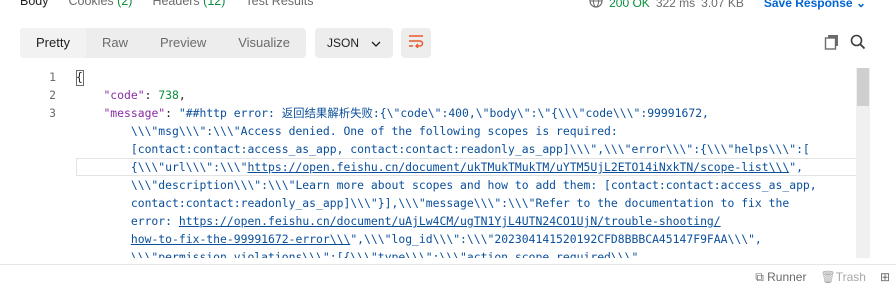  Describe the element at coordinates (264, 43) in the screenshot. I see `mode-visualize: Visualize` at that location.